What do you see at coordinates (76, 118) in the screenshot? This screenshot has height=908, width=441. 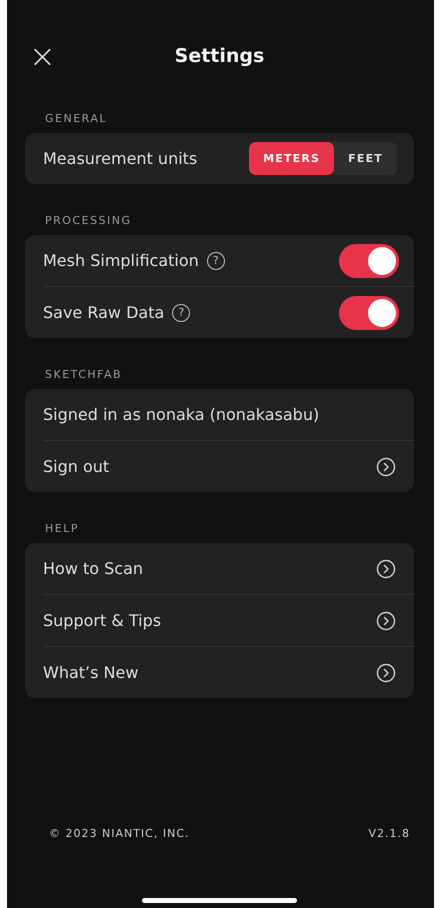 I see `section-heading: GENERAL` at bounding box center [76, 118].